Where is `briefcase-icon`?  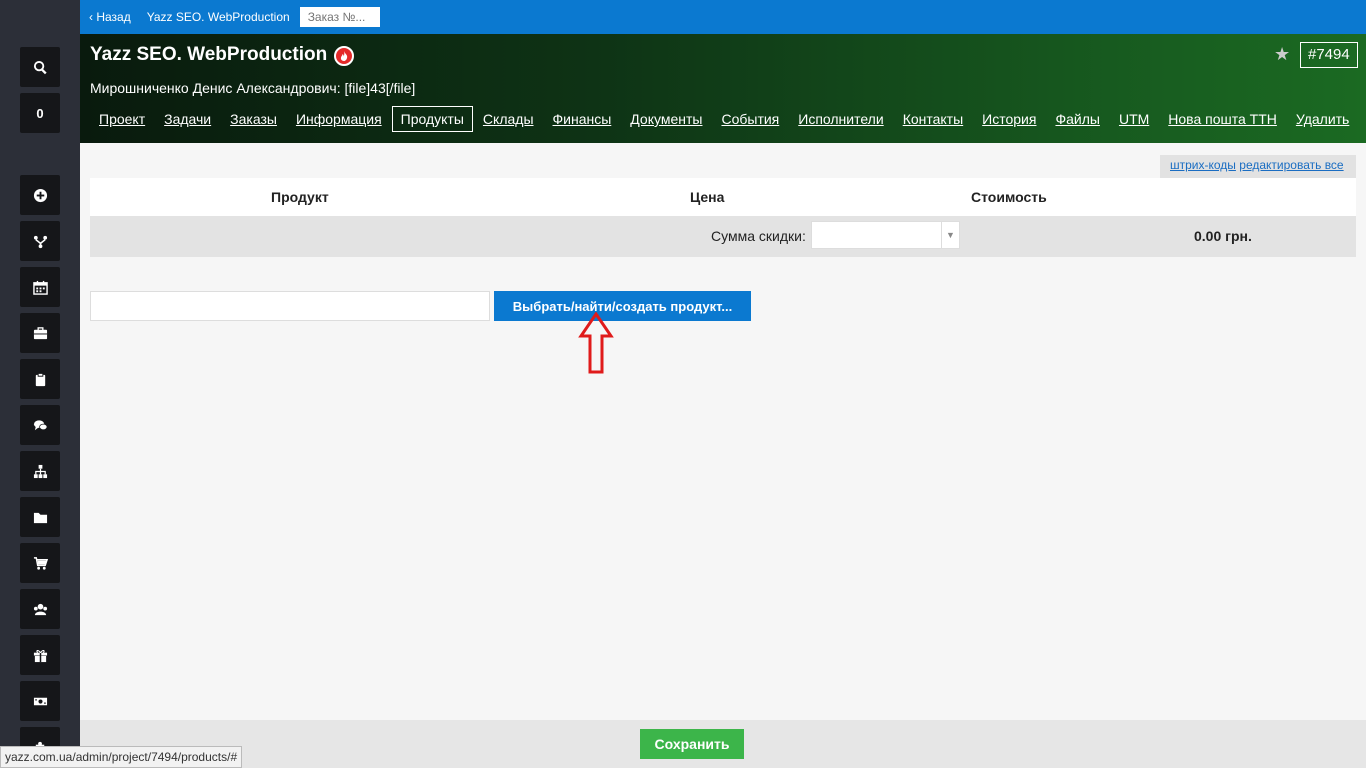 briefcase-icon is located at coordinates (40, 332).